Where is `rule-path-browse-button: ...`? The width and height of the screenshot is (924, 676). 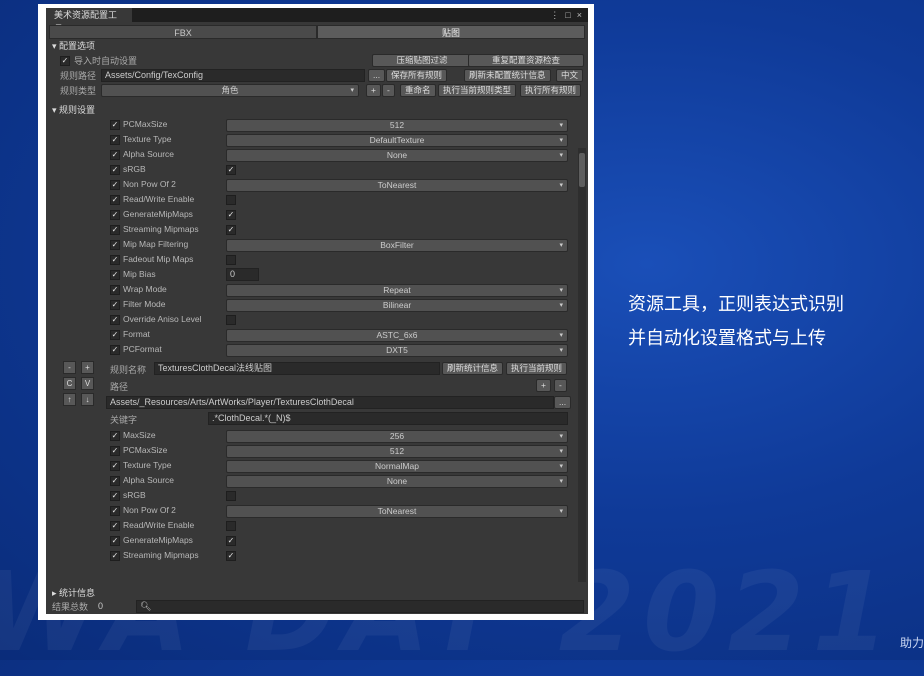
rule-path-browse-button: ... is located at coordinates (377, 75).